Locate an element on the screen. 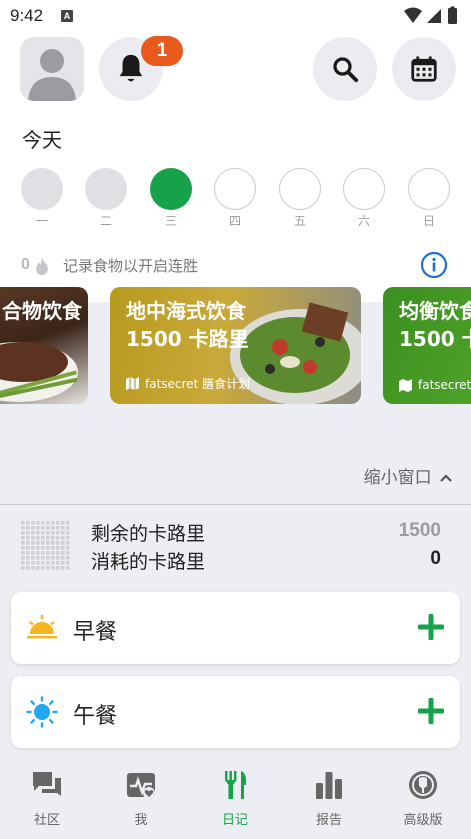 The image size is (471, 839). calendar-button is located at coordinates (424, 69).